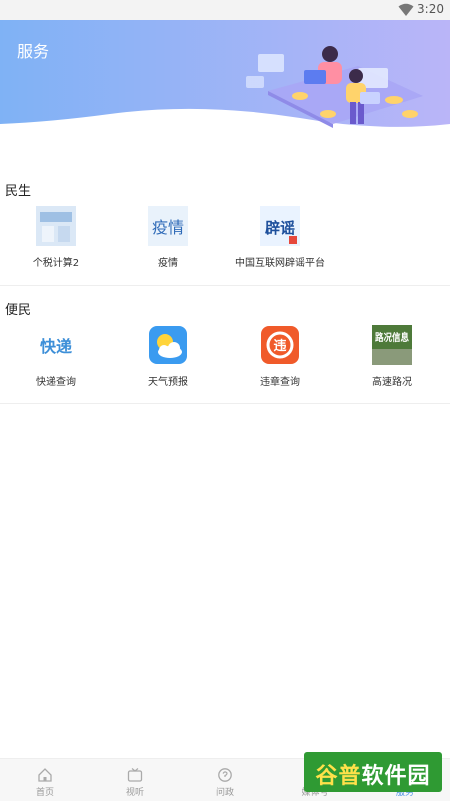 This screenshot has height=801, width=450. I want to click on epidemic-icon-text: 疫情, so click(168, 227).